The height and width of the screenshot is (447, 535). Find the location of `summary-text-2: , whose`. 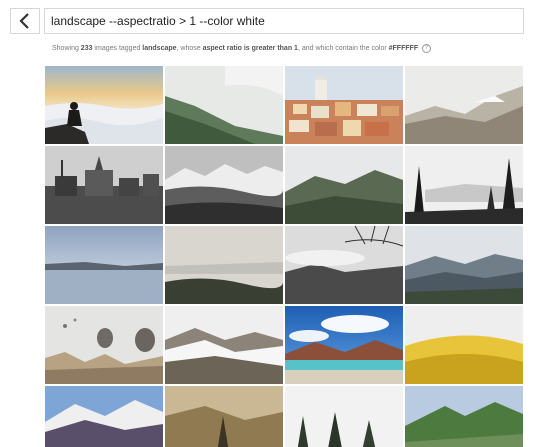

summary-text-2: , whose is located at coordinates (189, 48).